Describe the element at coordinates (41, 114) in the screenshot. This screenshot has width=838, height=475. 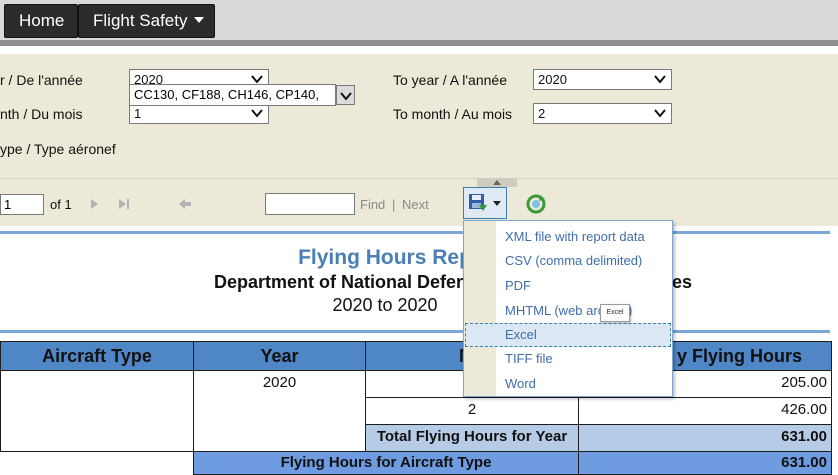
I see `from-month-label: nth / Du mois` at that location.